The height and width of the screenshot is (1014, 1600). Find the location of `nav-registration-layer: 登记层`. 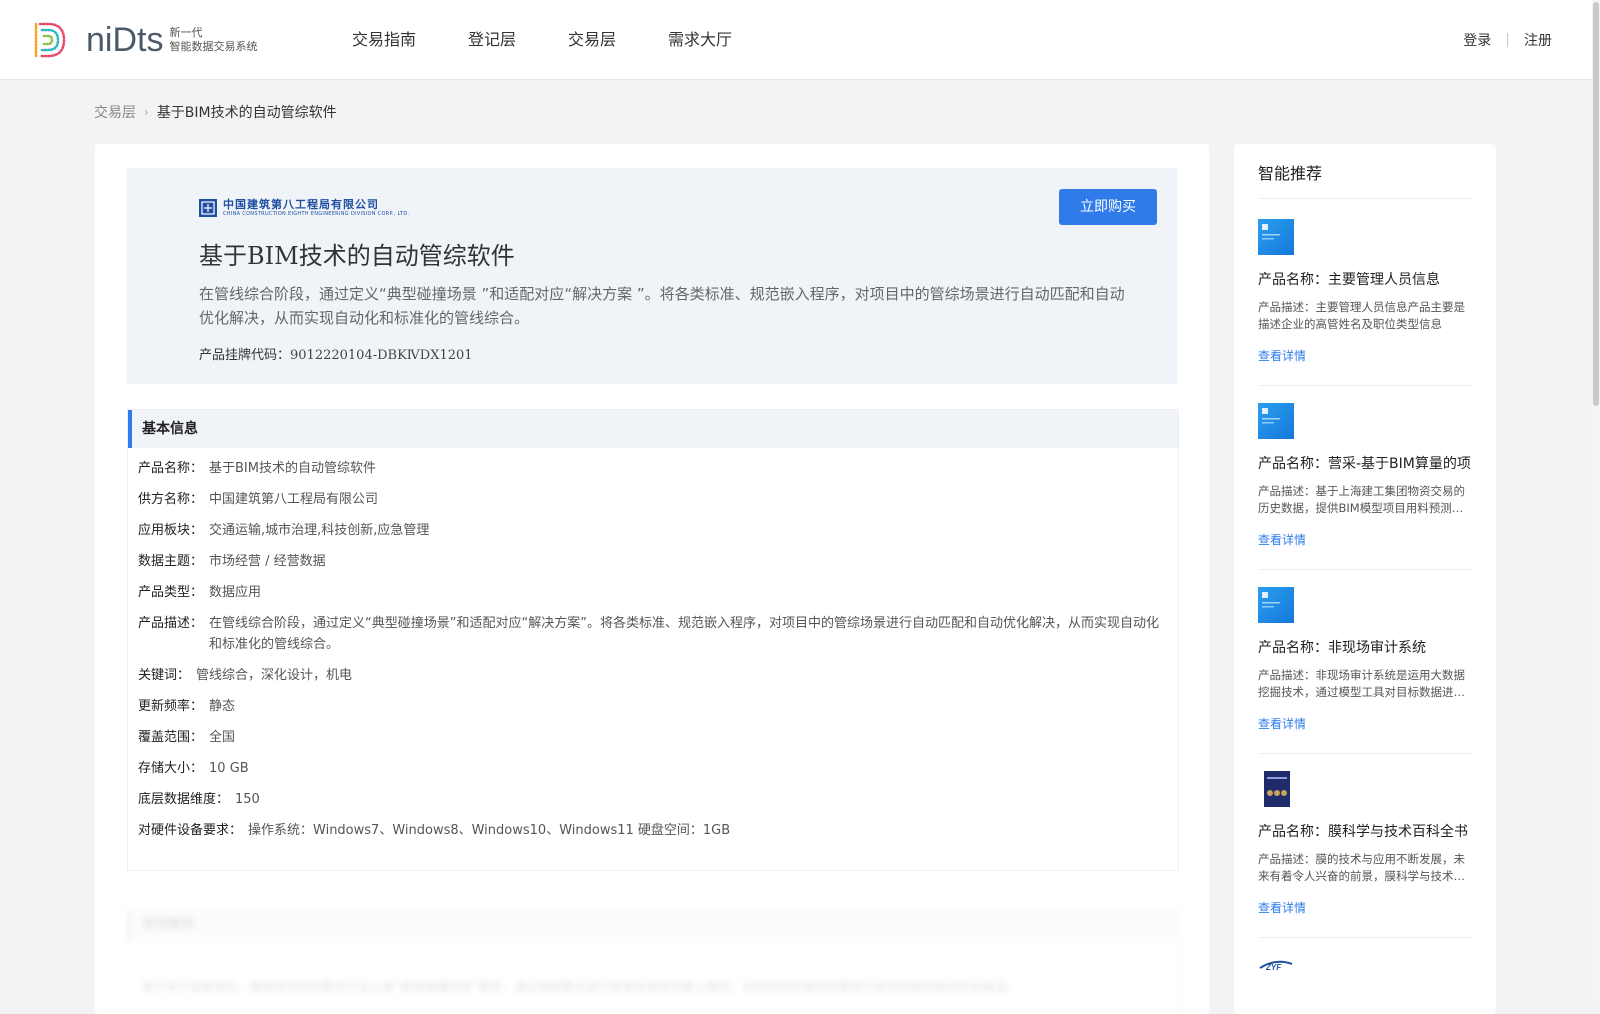

nav-registration-layer: 登记层 is located at coordinates (492, 39).